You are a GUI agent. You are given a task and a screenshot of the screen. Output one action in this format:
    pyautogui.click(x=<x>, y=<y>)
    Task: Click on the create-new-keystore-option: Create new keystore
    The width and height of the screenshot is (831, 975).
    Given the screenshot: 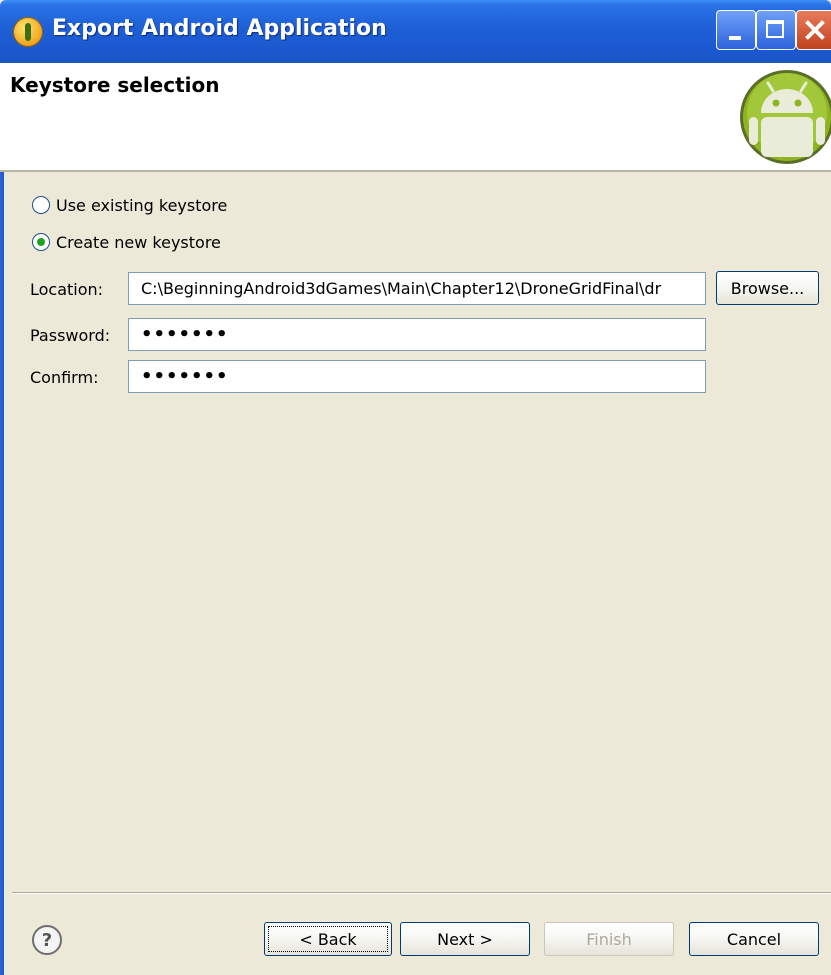 What is the action you would take?
    pyautogui.click(x=126, y=242)
    